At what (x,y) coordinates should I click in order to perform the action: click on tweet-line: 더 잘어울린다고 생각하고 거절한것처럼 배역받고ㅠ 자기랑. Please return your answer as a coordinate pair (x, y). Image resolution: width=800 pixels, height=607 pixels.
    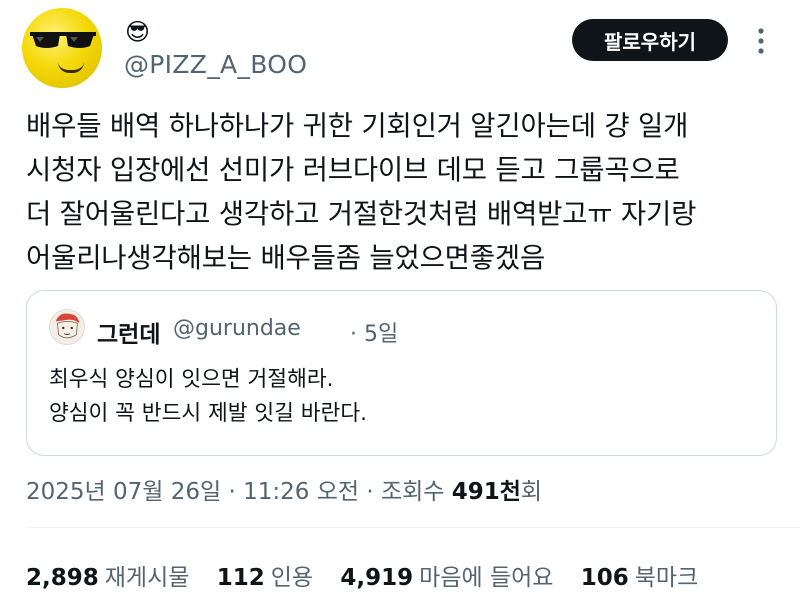
    Looking at the image, I should click on (361, 214).